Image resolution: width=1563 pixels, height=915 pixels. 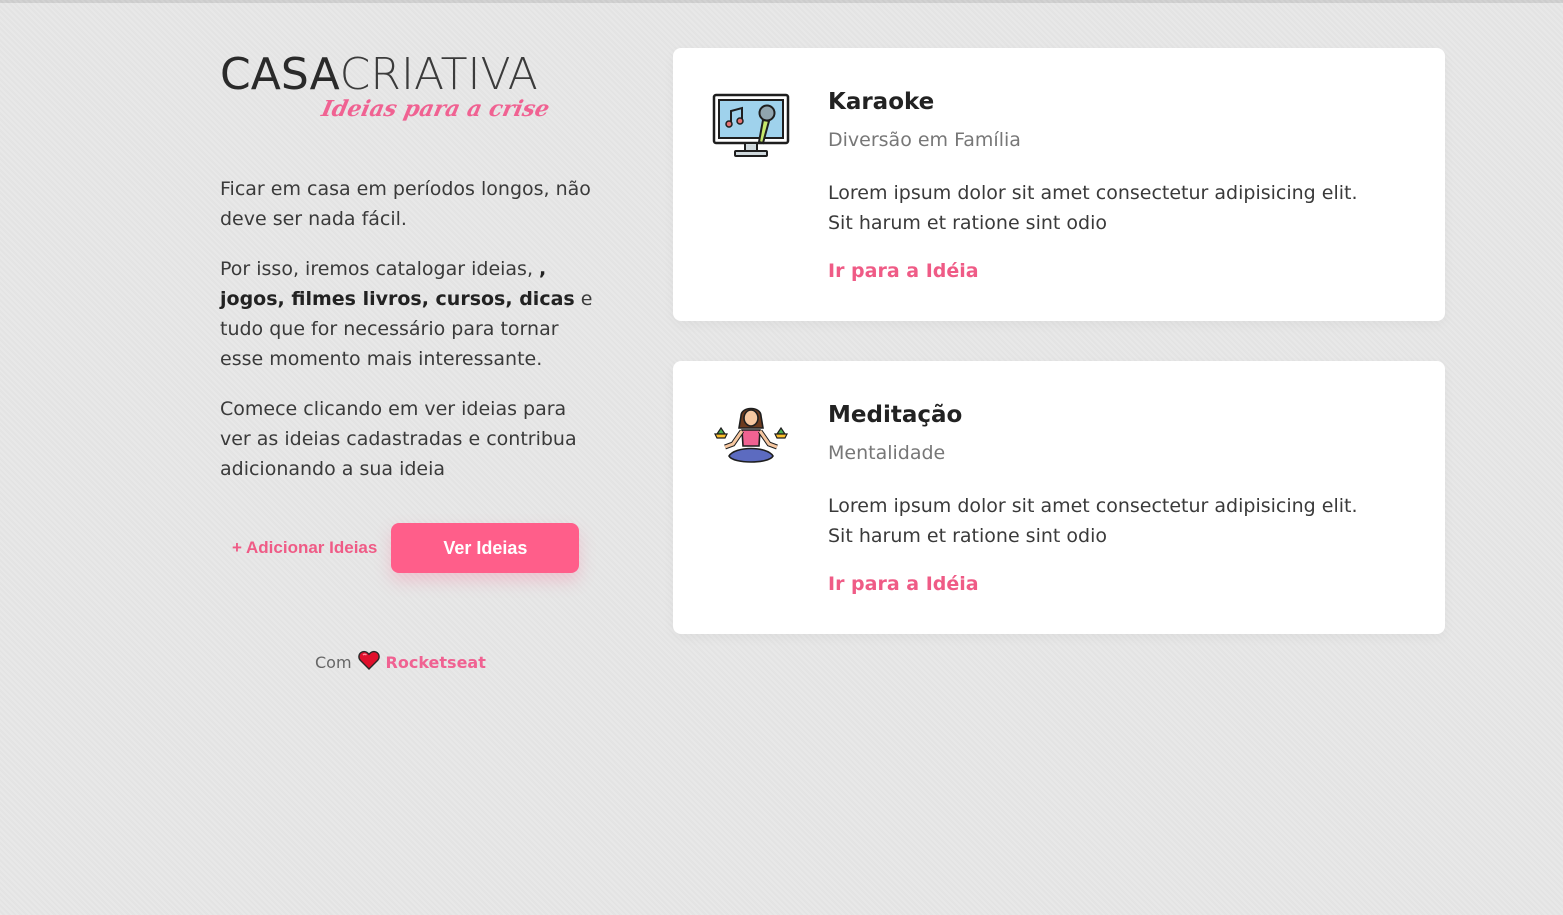 I want to click on karaoke-monitor-icon, so click(x=751, y=127).